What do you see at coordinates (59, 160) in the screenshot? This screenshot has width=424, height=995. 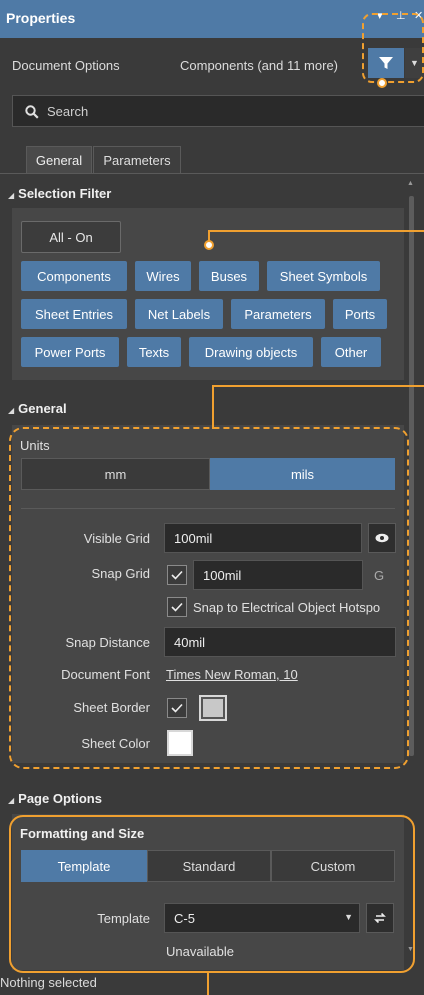 I see `tab-general: General` at bounding box center [59, 160].